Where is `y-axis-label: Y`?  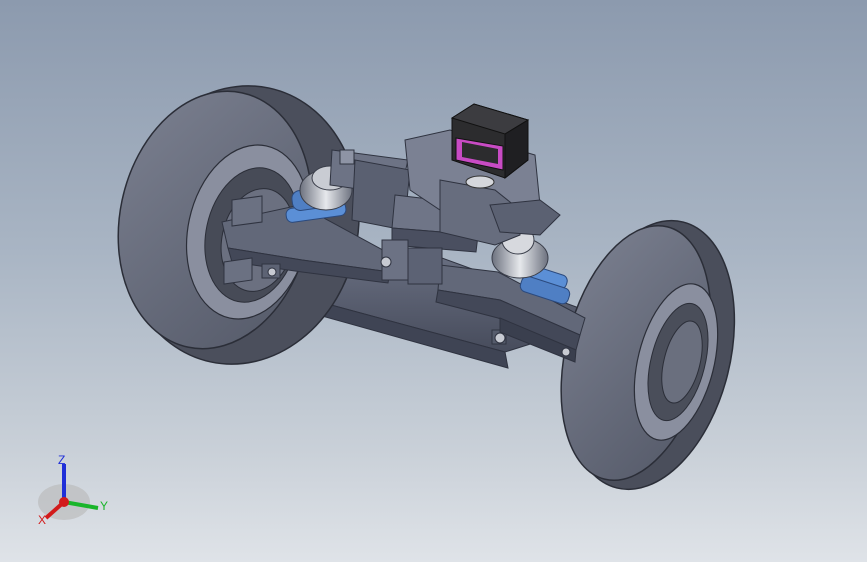 y-axis-label: Y is located at coordinates (104, 506).